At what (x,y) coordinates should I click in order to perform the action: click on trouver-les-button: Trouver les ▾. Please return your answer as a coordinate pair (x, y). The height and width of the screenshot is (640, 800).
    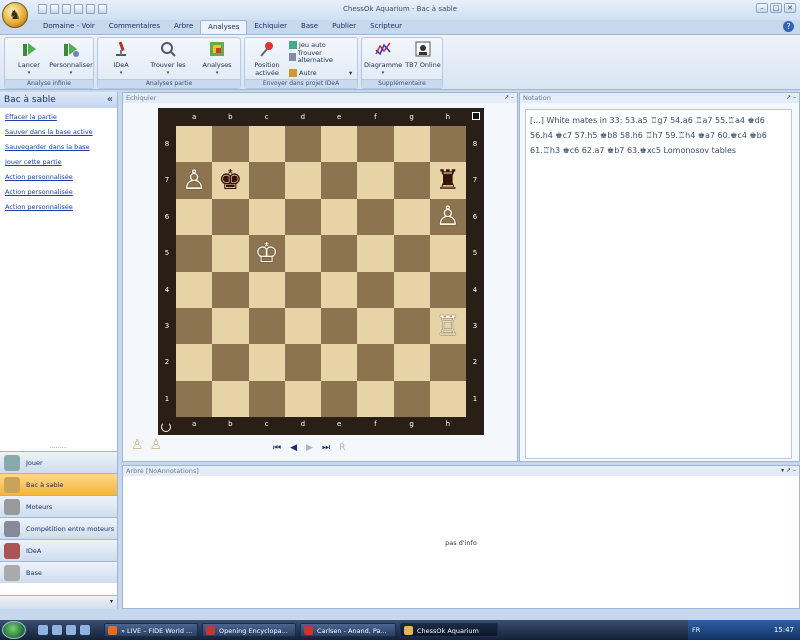
    Looking at the image, I should click on (168, 58).